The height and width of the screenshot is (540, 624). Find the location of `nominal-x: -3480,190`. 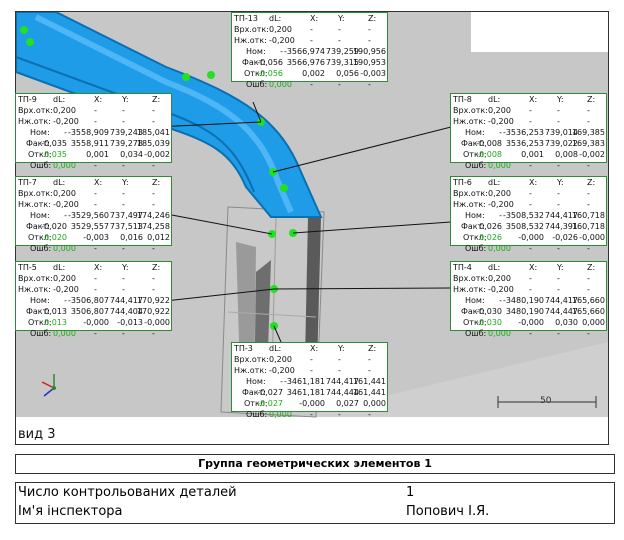

nominal-x: -3480,190 is located at coordinates (523, 300).